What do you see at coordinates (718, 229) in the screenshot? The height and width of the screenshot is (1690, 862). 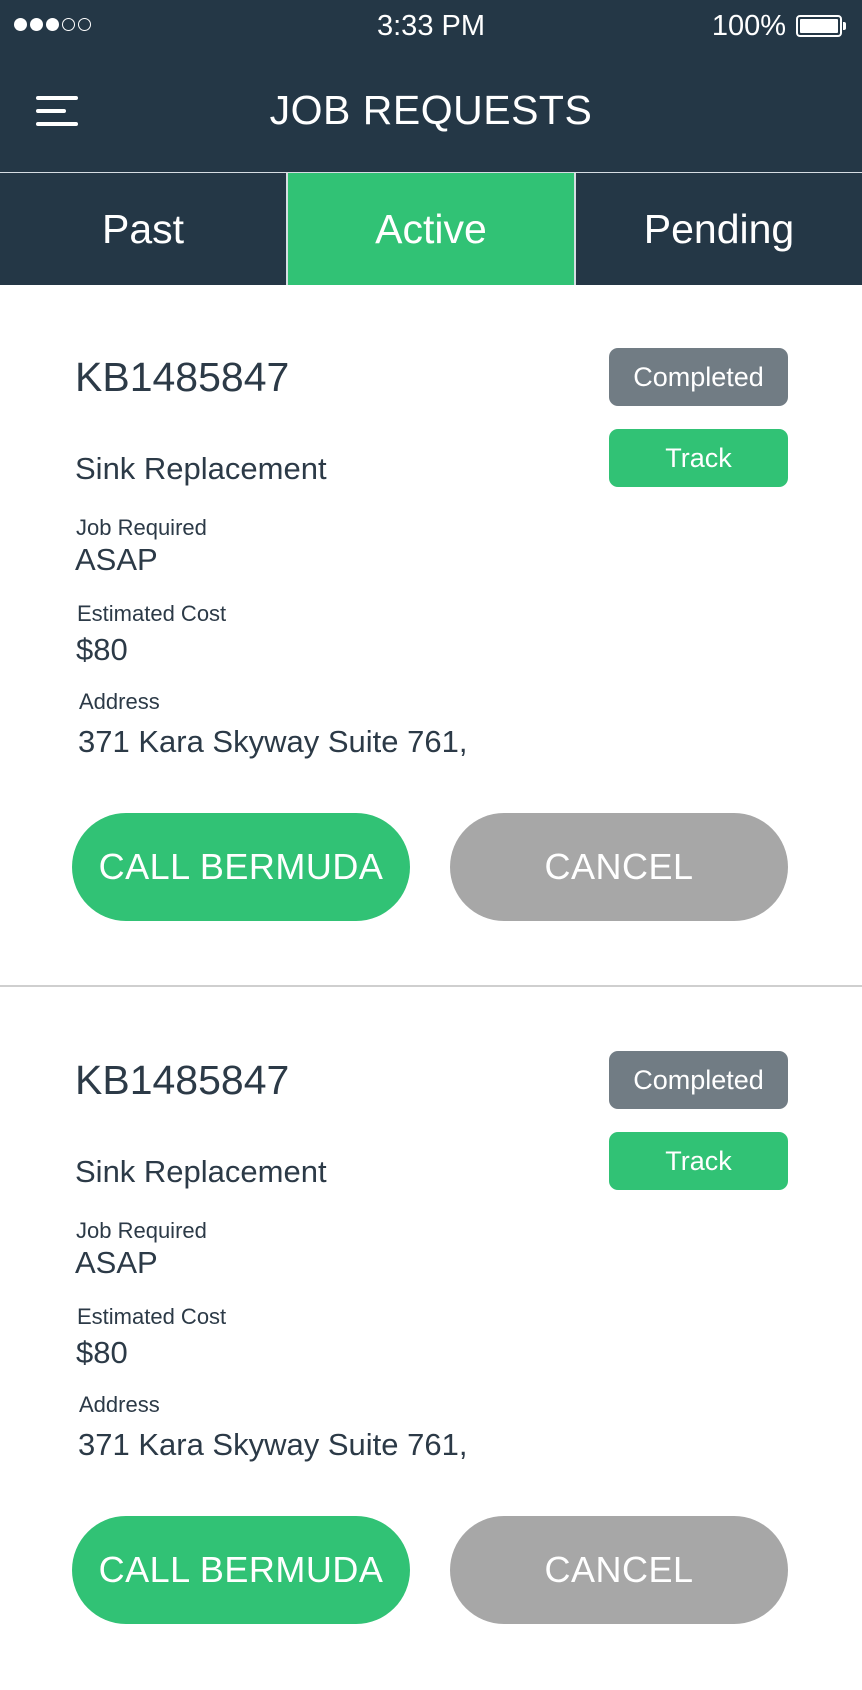 I see `tab-pending: Pending` at bounding box center [718, 229].